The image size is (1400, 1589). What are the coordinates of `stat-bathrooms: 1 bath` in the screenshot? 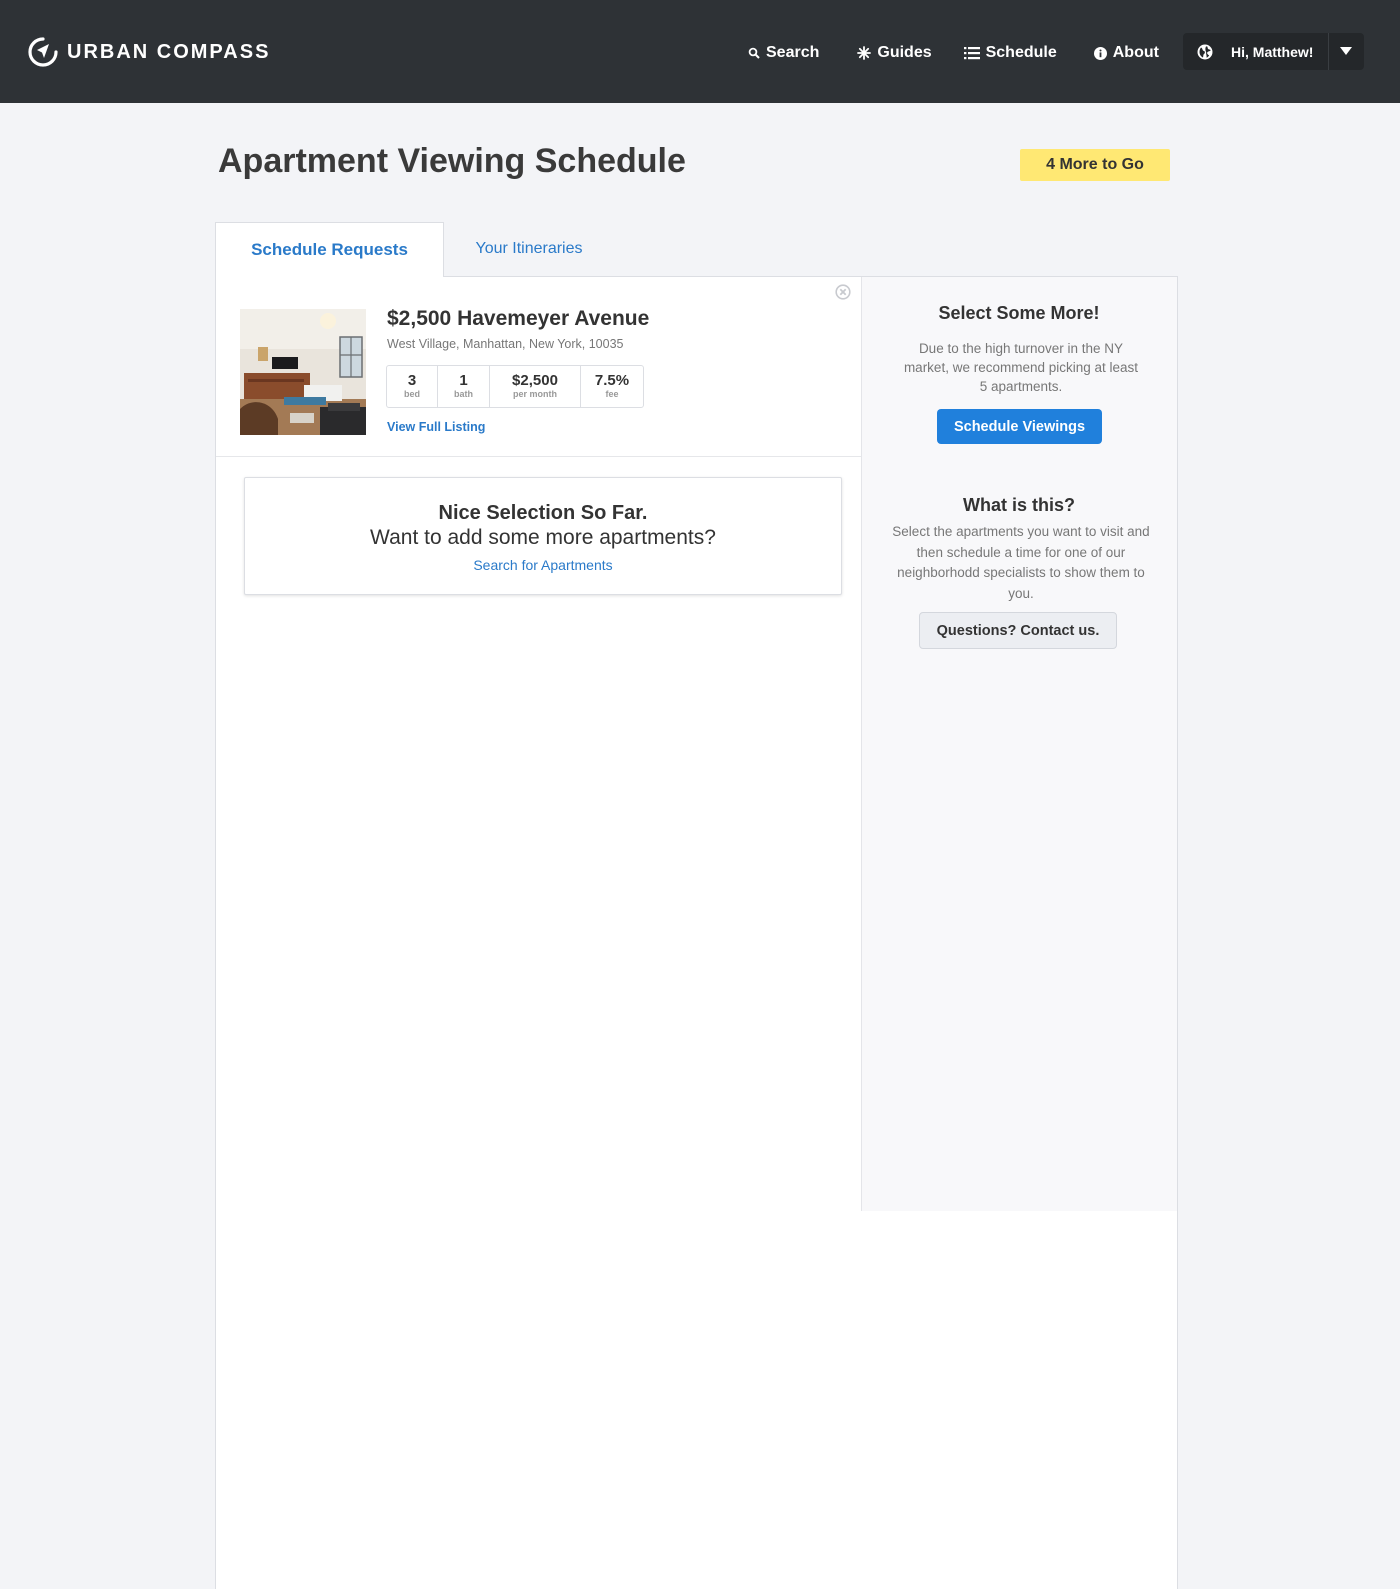 It's located at (464, 386).